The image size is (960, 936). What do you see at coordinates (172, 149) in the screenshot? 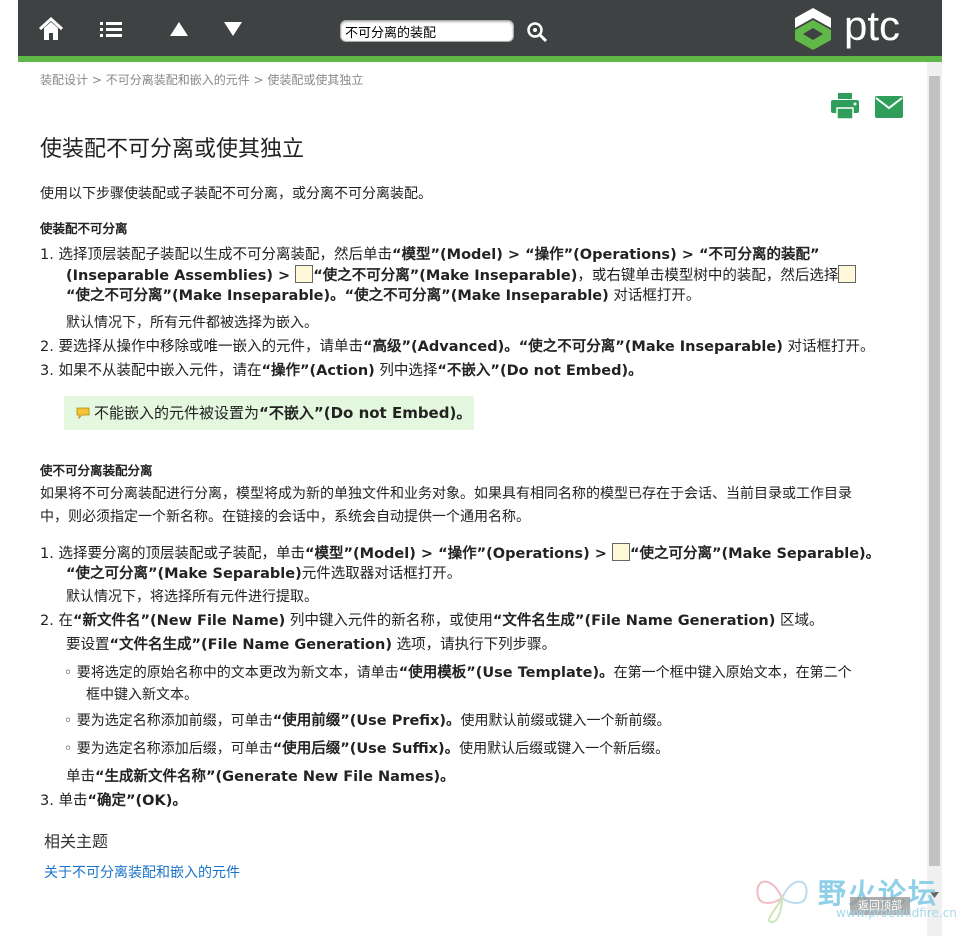
I see `page-title: 使装配不可分离或使其独立` at bounding box center [172, 149].